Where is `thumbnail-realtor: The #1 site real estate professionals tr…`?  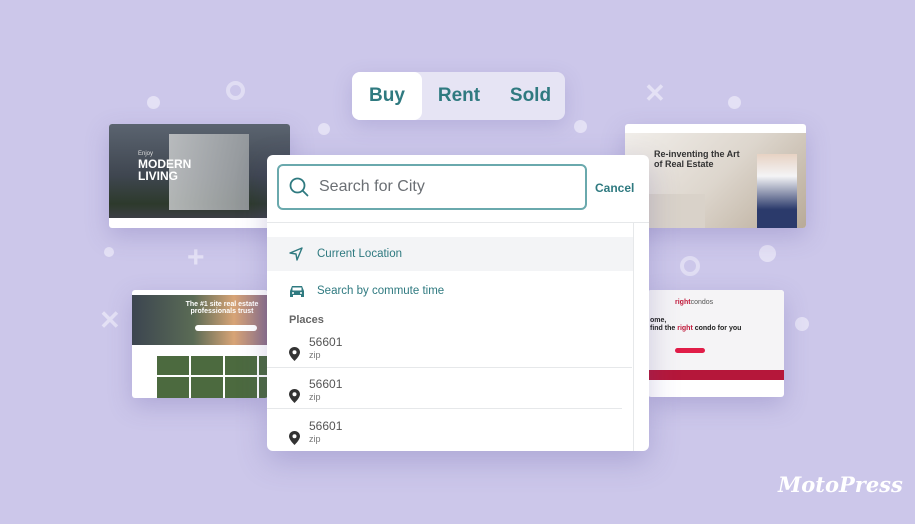 thumbnail-realtor: The #1 site real estate professionals tr… is located at coordinates (200, 344).